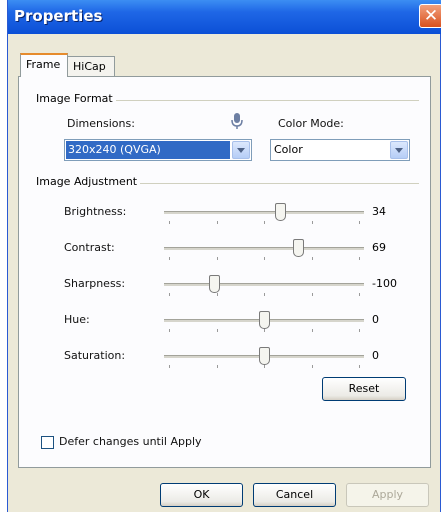 This screenshot has height=512, width=441. I want to click on slider-label: Saturation:, so click(95, 355).